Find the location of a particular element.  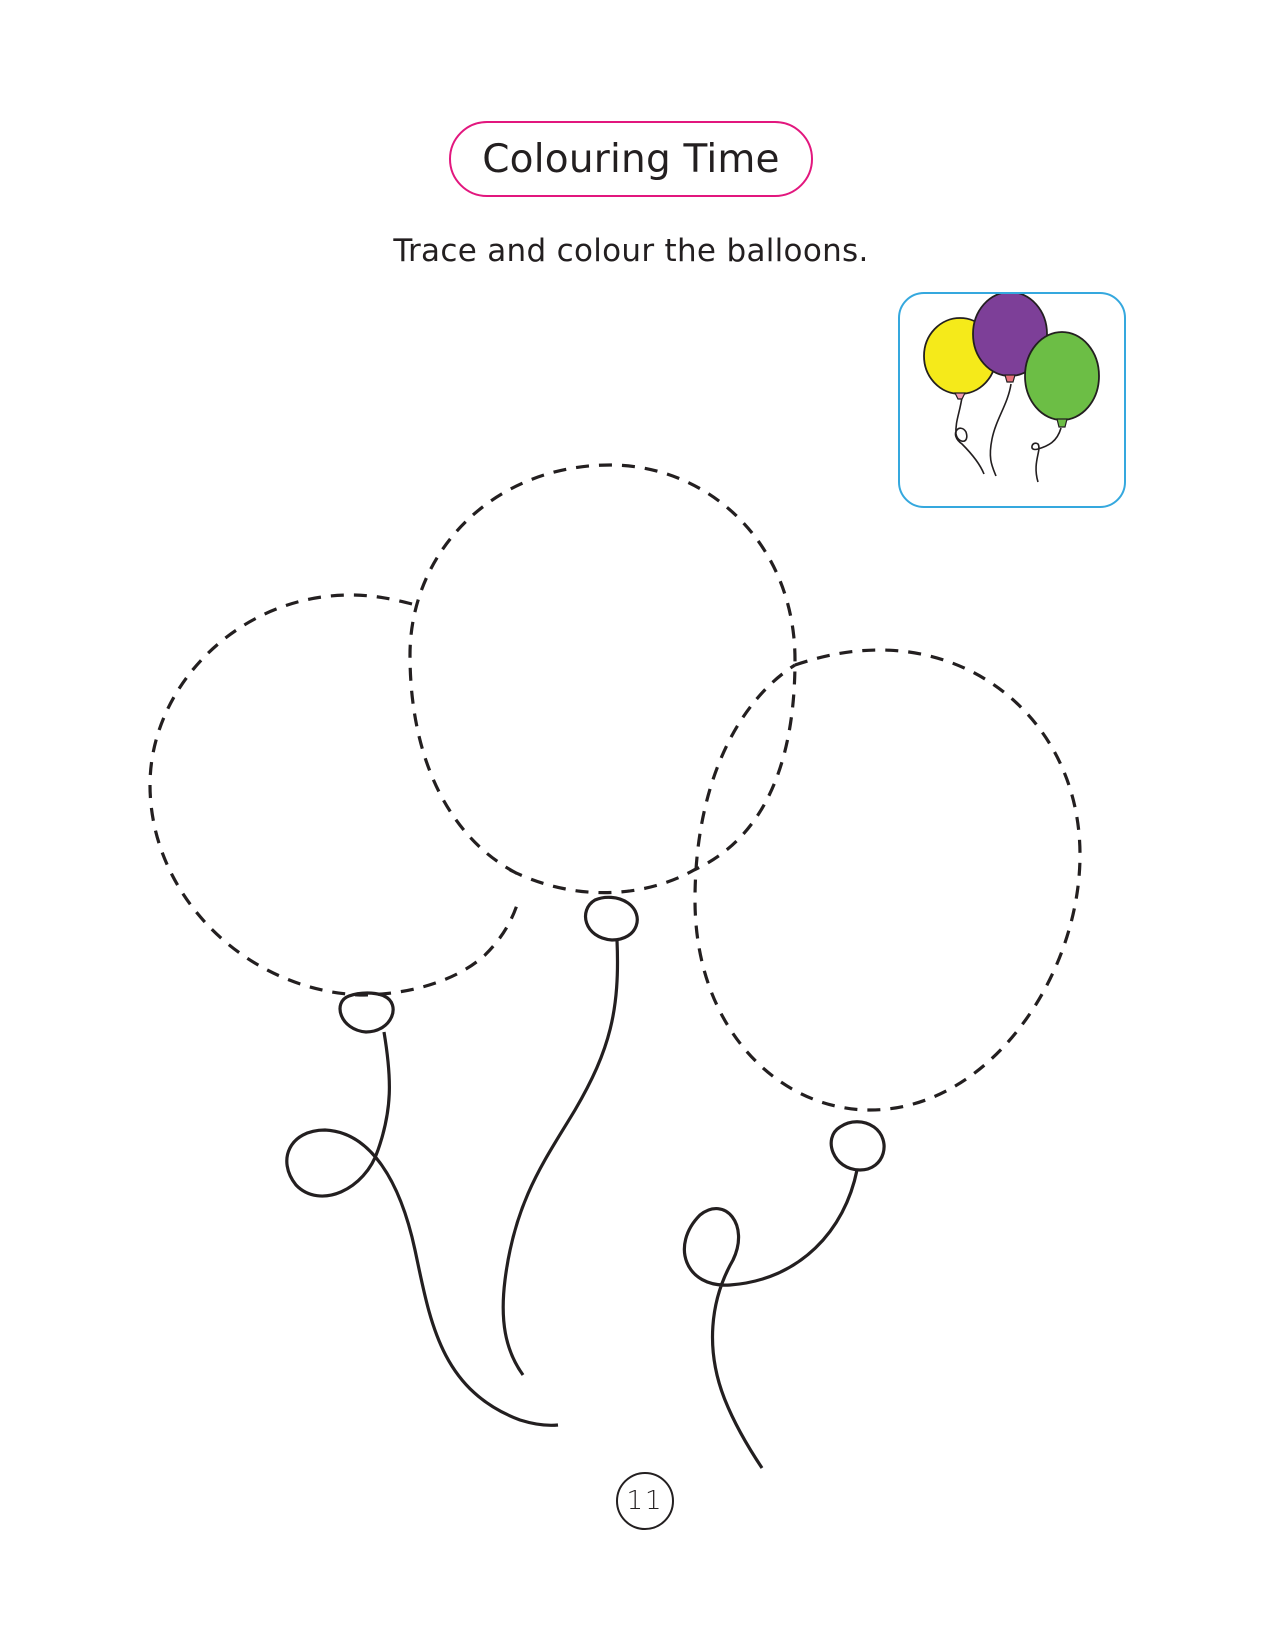

balloon-knot-right is located at coordinates (857, 1146).